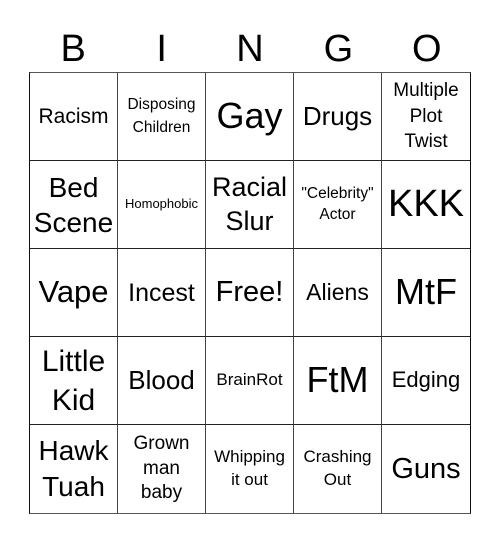  I want to click on bingo-cell: "Celebrity" Actor, so click(338, 205).